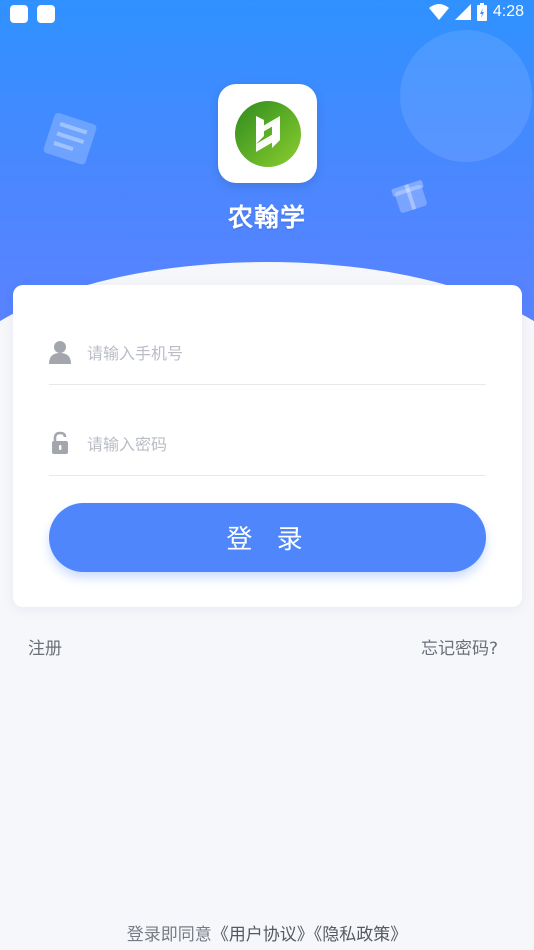 Image resolution: width=534 pixels, height=950 pixels. I want to click on login-button: 登 录, so click(267, 537).